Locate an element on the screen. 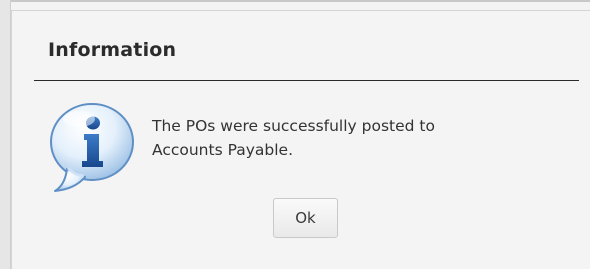 The height and width of the screenshot is (269, 590). info-icon is located at coordinates (92, 148).